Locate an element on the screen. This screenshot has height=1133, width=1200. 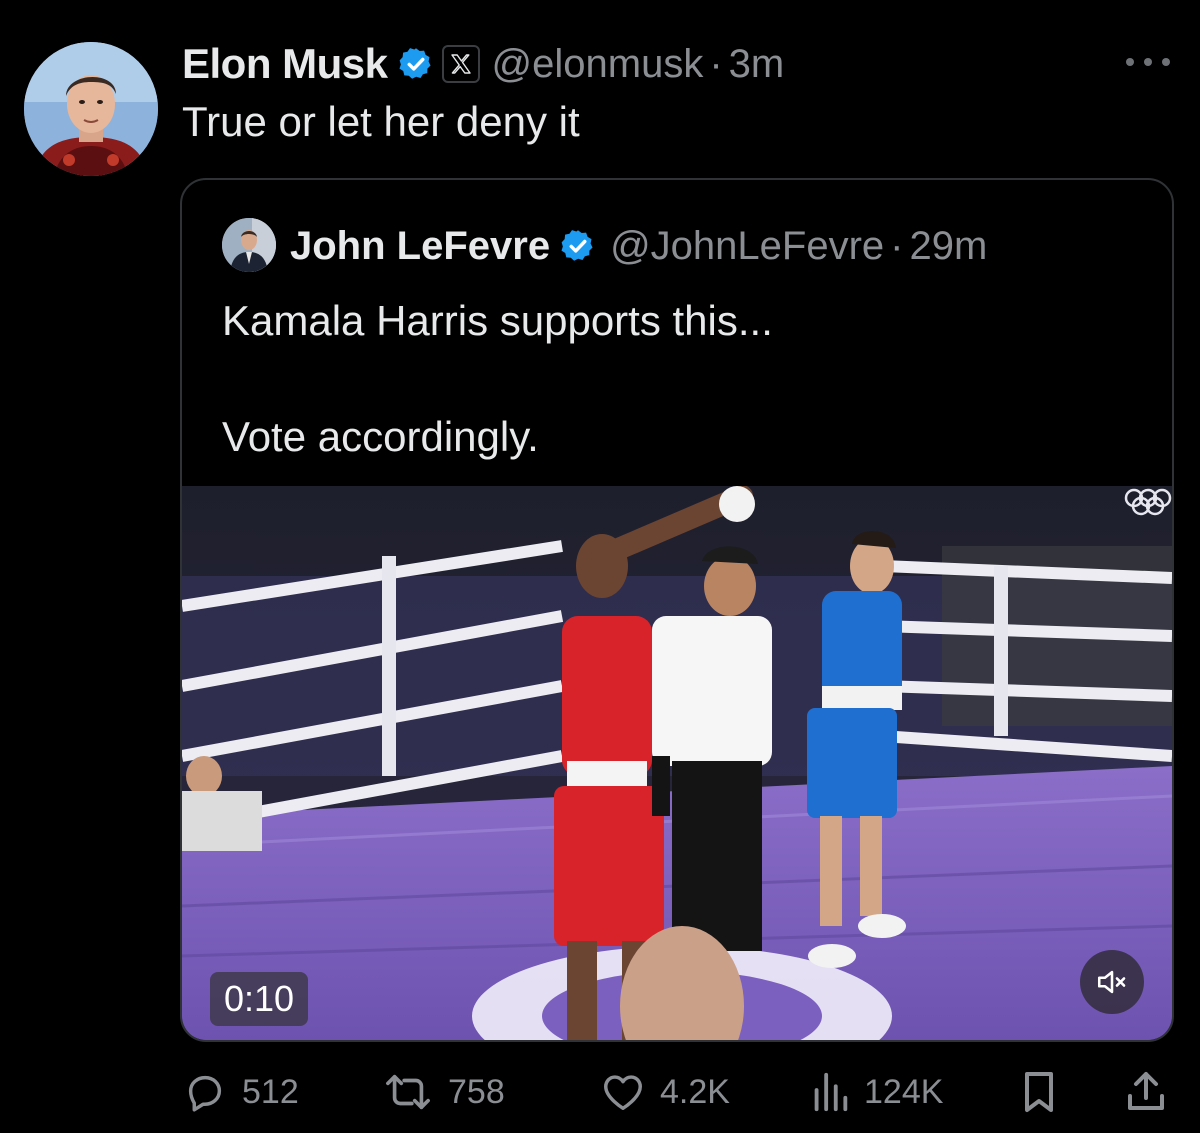
quoted-author-name: John LeFevre is located at coordinates (420, 246).